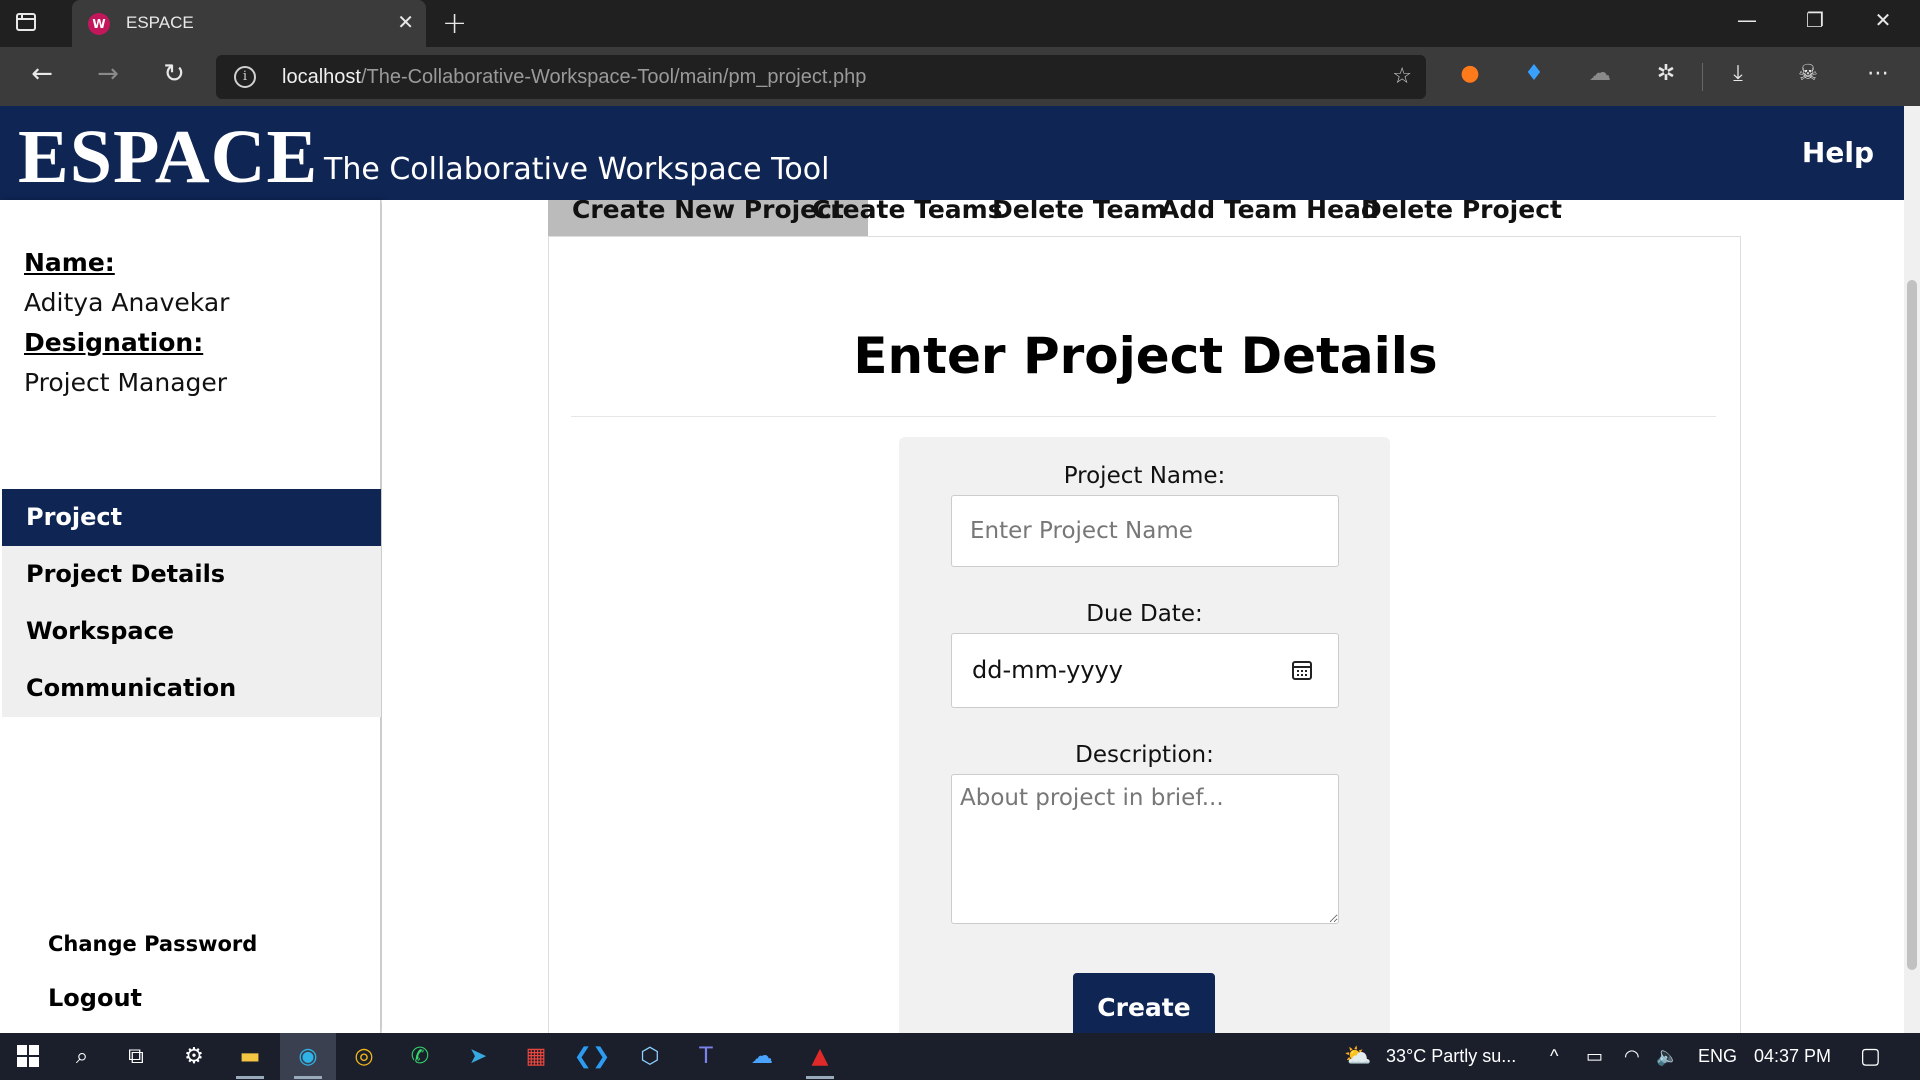  I want to click on brand-logo: ESPACE, so click(168, 157).